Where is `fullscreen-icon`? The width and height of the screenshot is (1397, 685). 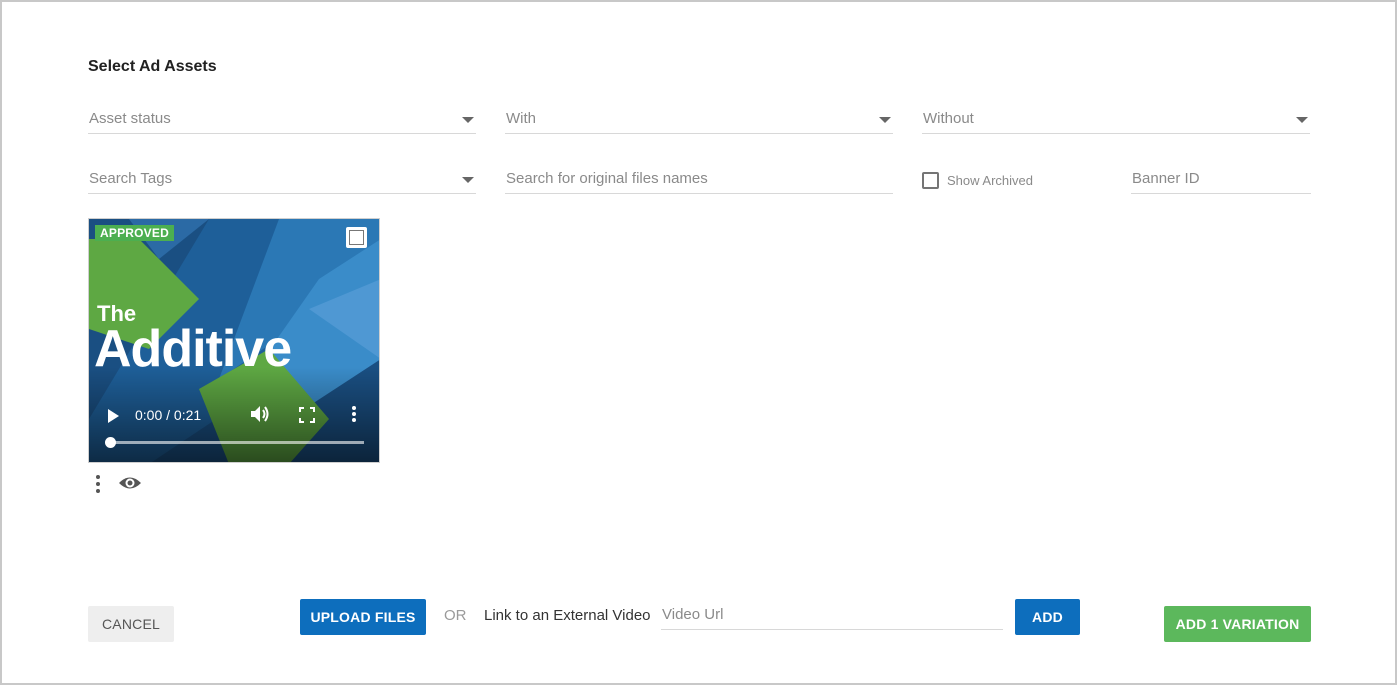 fullscreen-icon is located at coordinates (307, 417).